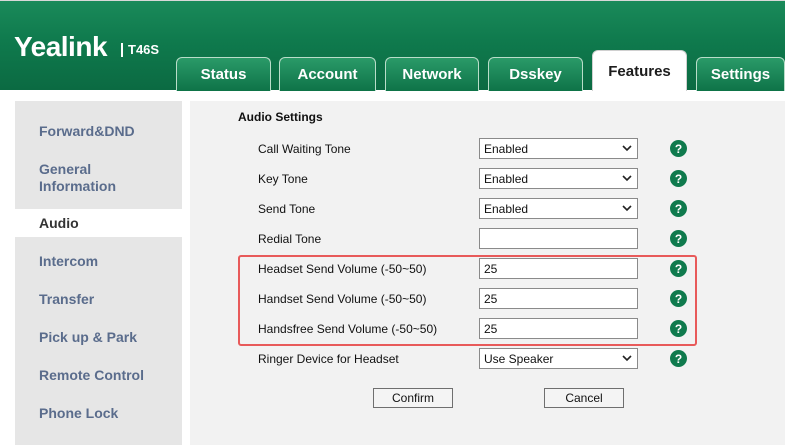 This screenshot has width=785, height=445. I want to click on redial-tone-label: Redial Tone, so click(290, 239).